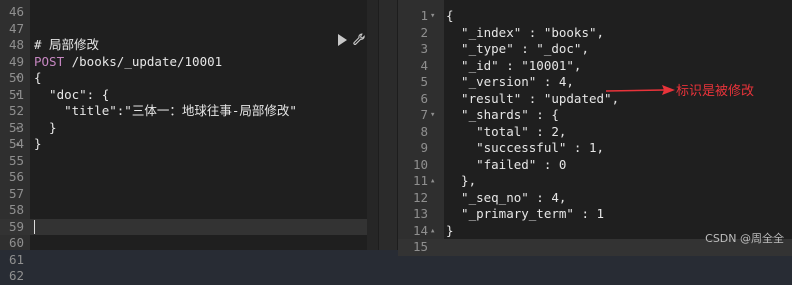 This screenshot has width=792, height=285. I want to click on code-token: "_type" : "_doc",, so click(517, 48).